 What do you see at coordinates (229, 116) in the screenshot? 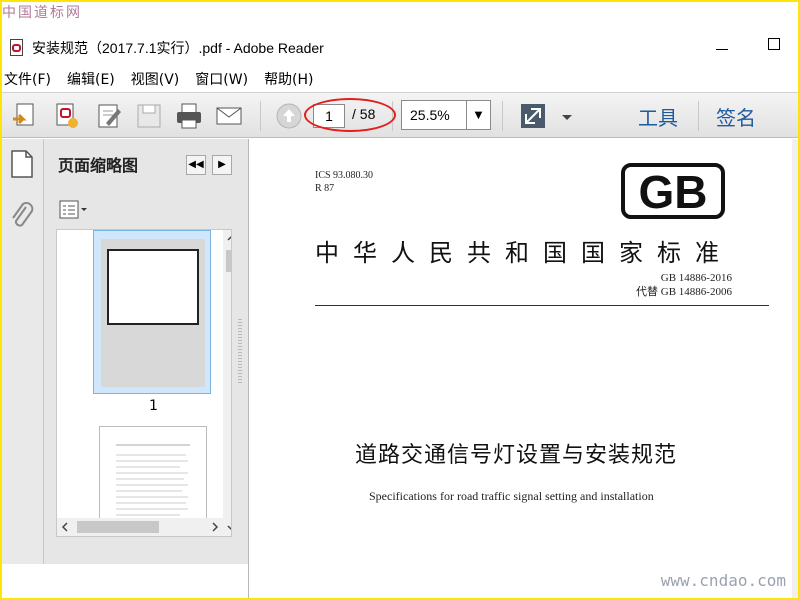
I see `email-icon` at bounding box center [229, 116].